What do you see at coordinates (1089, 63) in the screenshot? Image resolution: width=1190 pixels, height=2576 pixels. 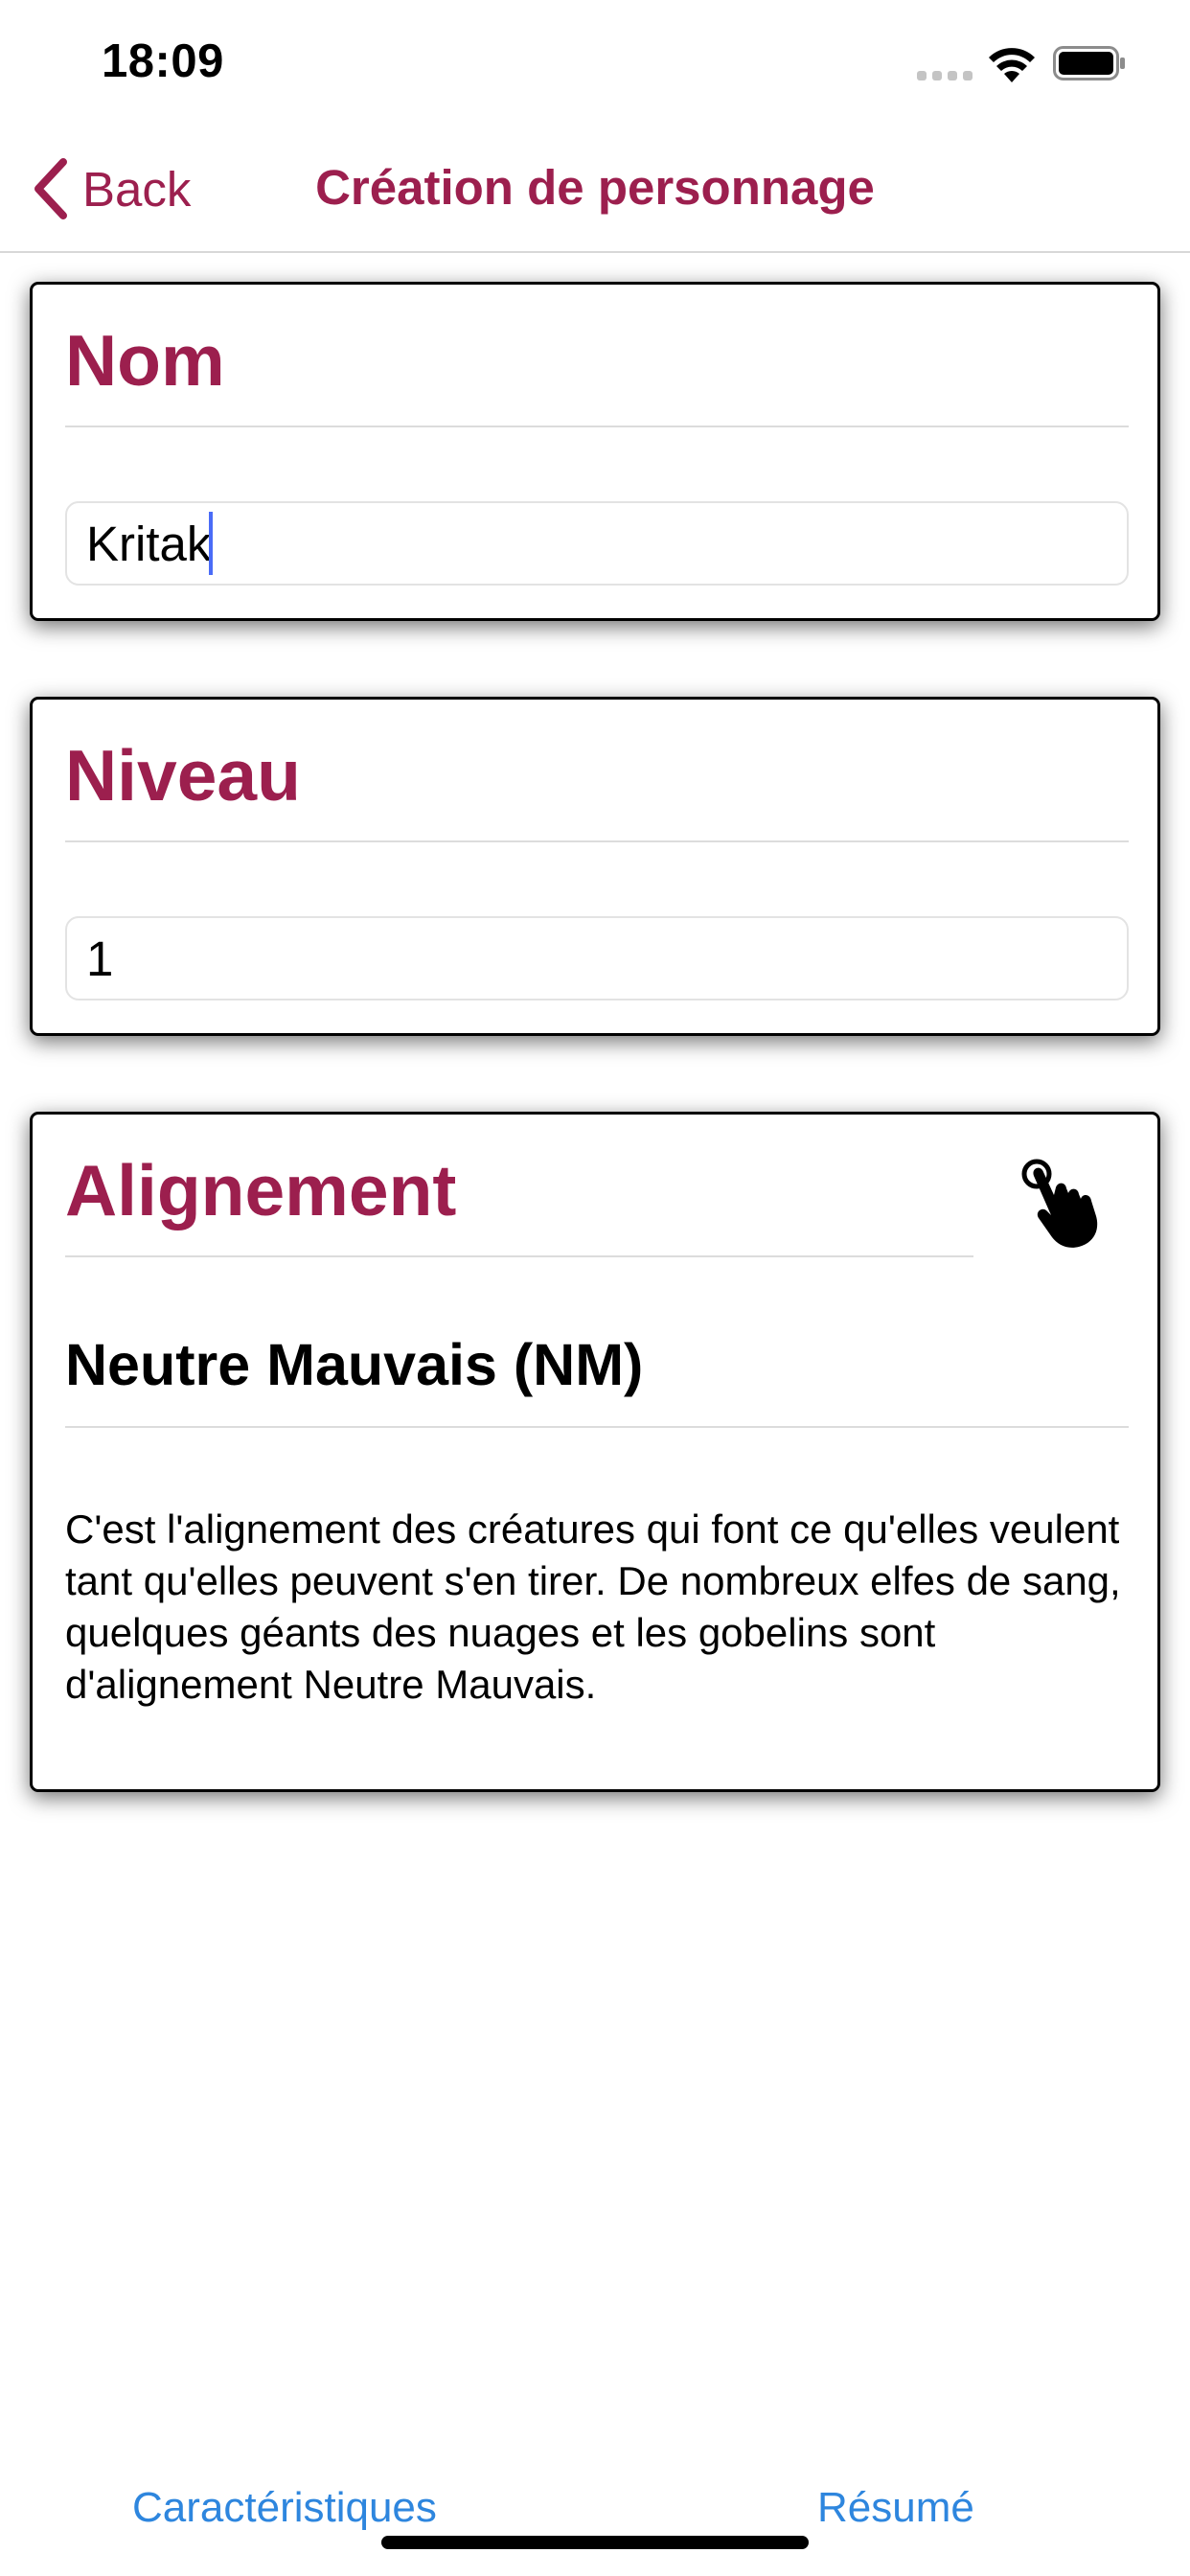 I see `battery-icon` at bounding box center [1089, 63].